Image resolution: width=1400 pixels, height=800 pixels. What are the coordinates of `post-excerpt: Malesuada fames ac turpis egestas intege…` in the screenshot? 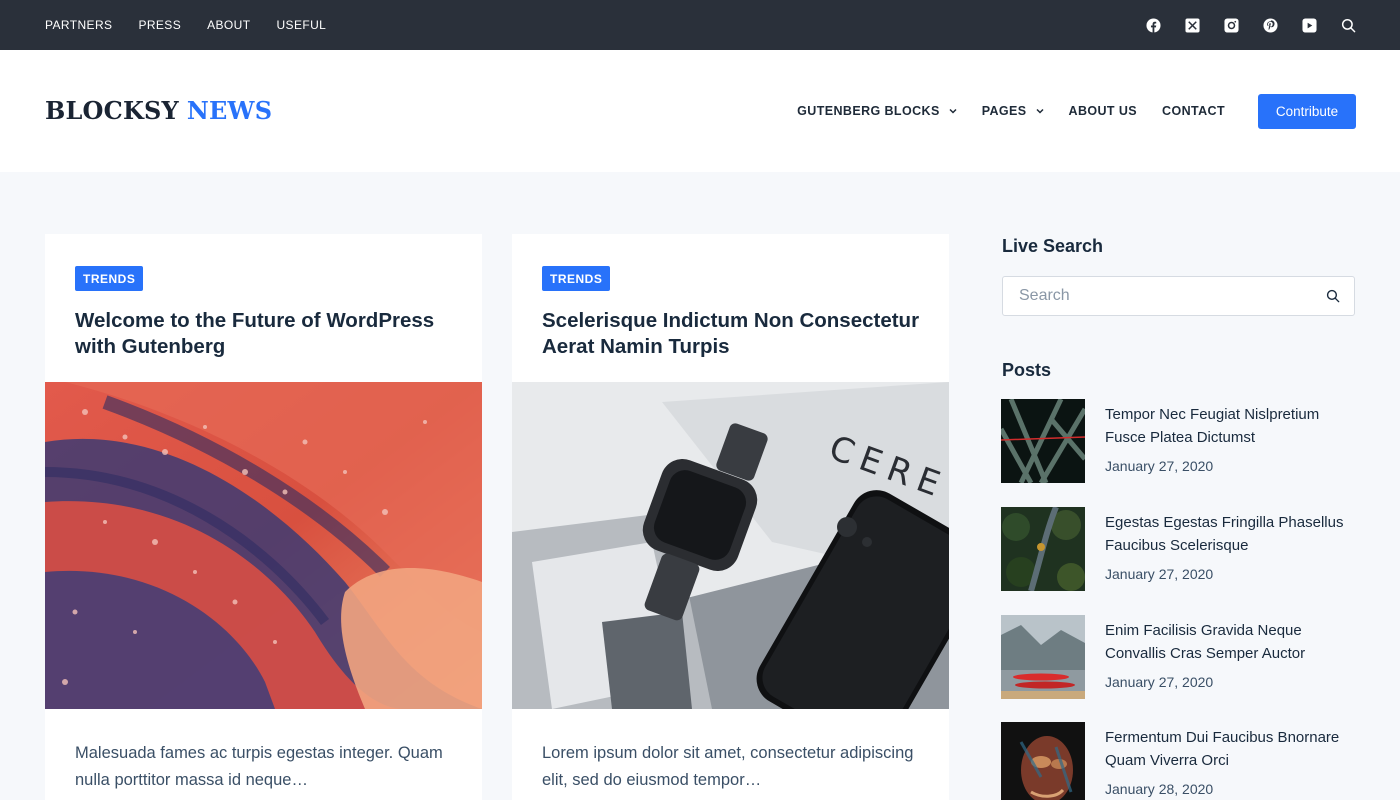 It's located at (259, 766).